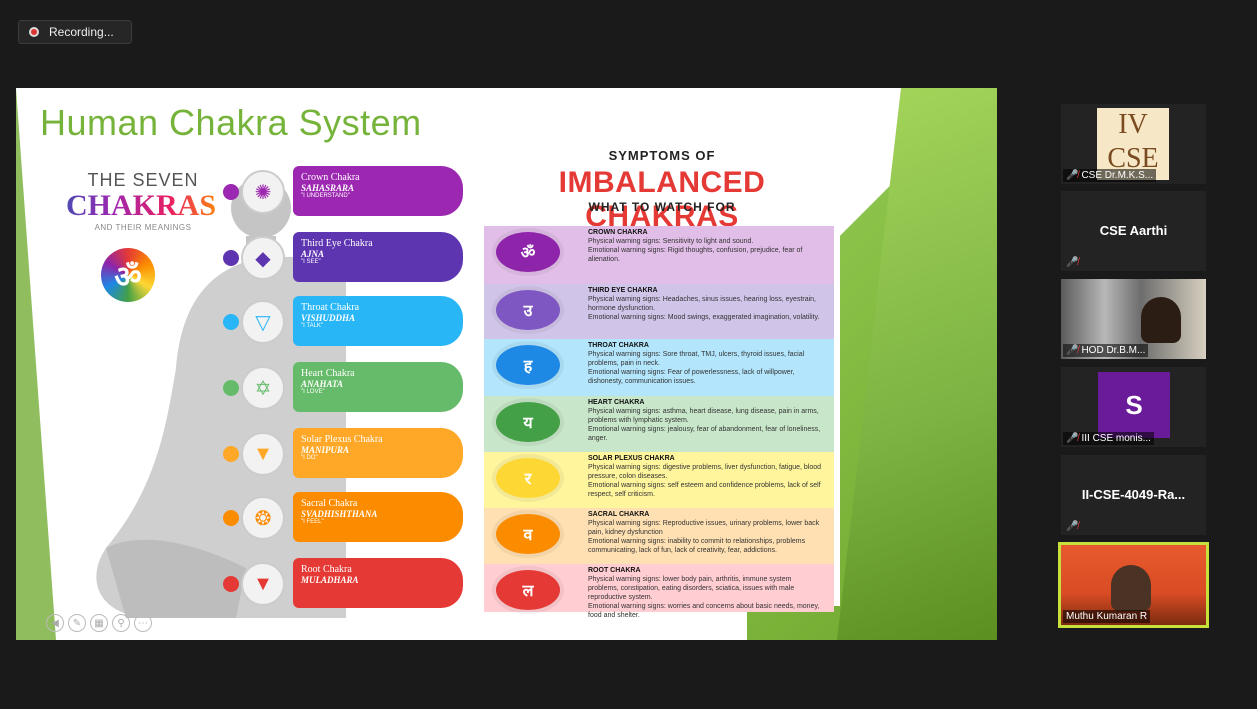 The height and width of the screenshot is (709, 1257). I want to click on symptom-title: HEART CHAKRA, so click(616, 402).